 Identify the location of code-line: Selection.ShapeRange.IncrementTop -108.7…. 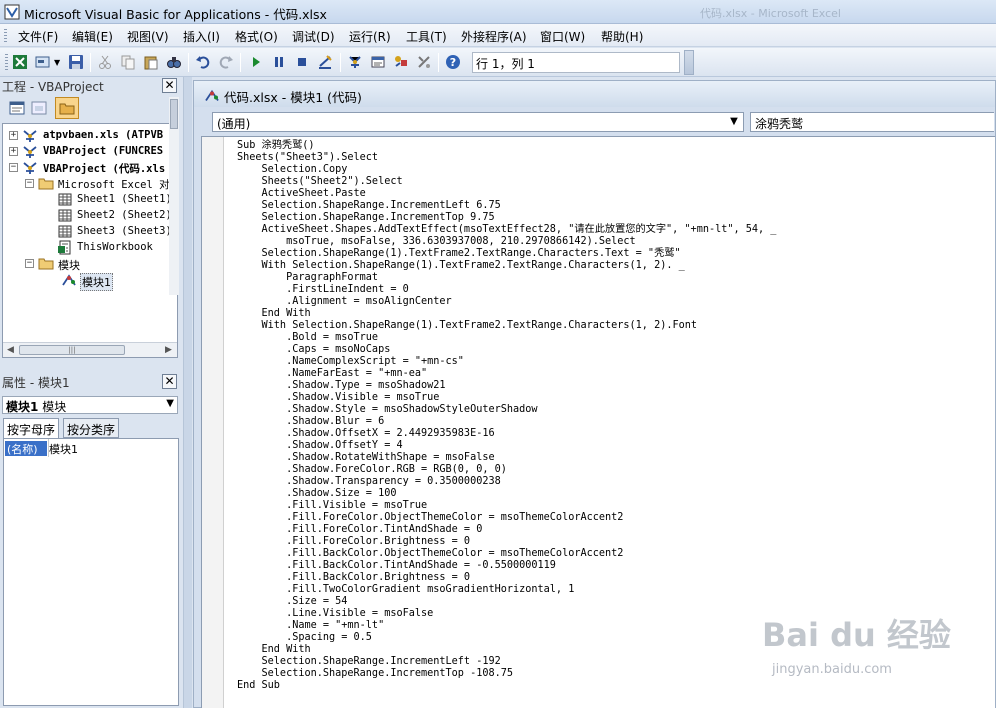
(506, 674).